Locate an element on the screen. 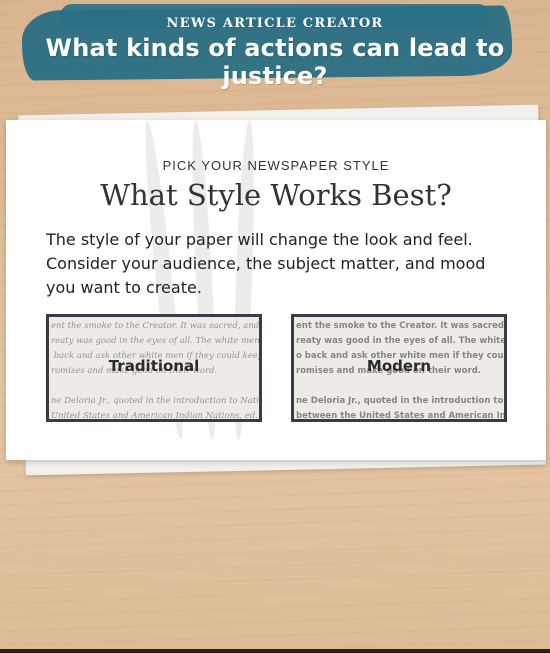 Image resolution: width=550 pixels, height=653 pixels. card-eyebrow: PICK YOUR NEWSPAPER STYLE is located at coordinates (276, 165).